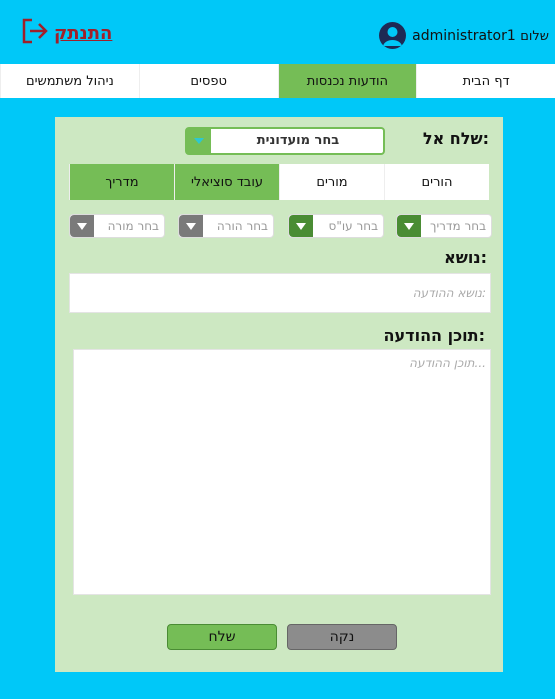 Image resolution: width=555 pixels, height=699 pixels. What do you see at coordinates (83, 33) in the screenshot?
I see `logout-label: התנתק` at bounding box center [83, 33].